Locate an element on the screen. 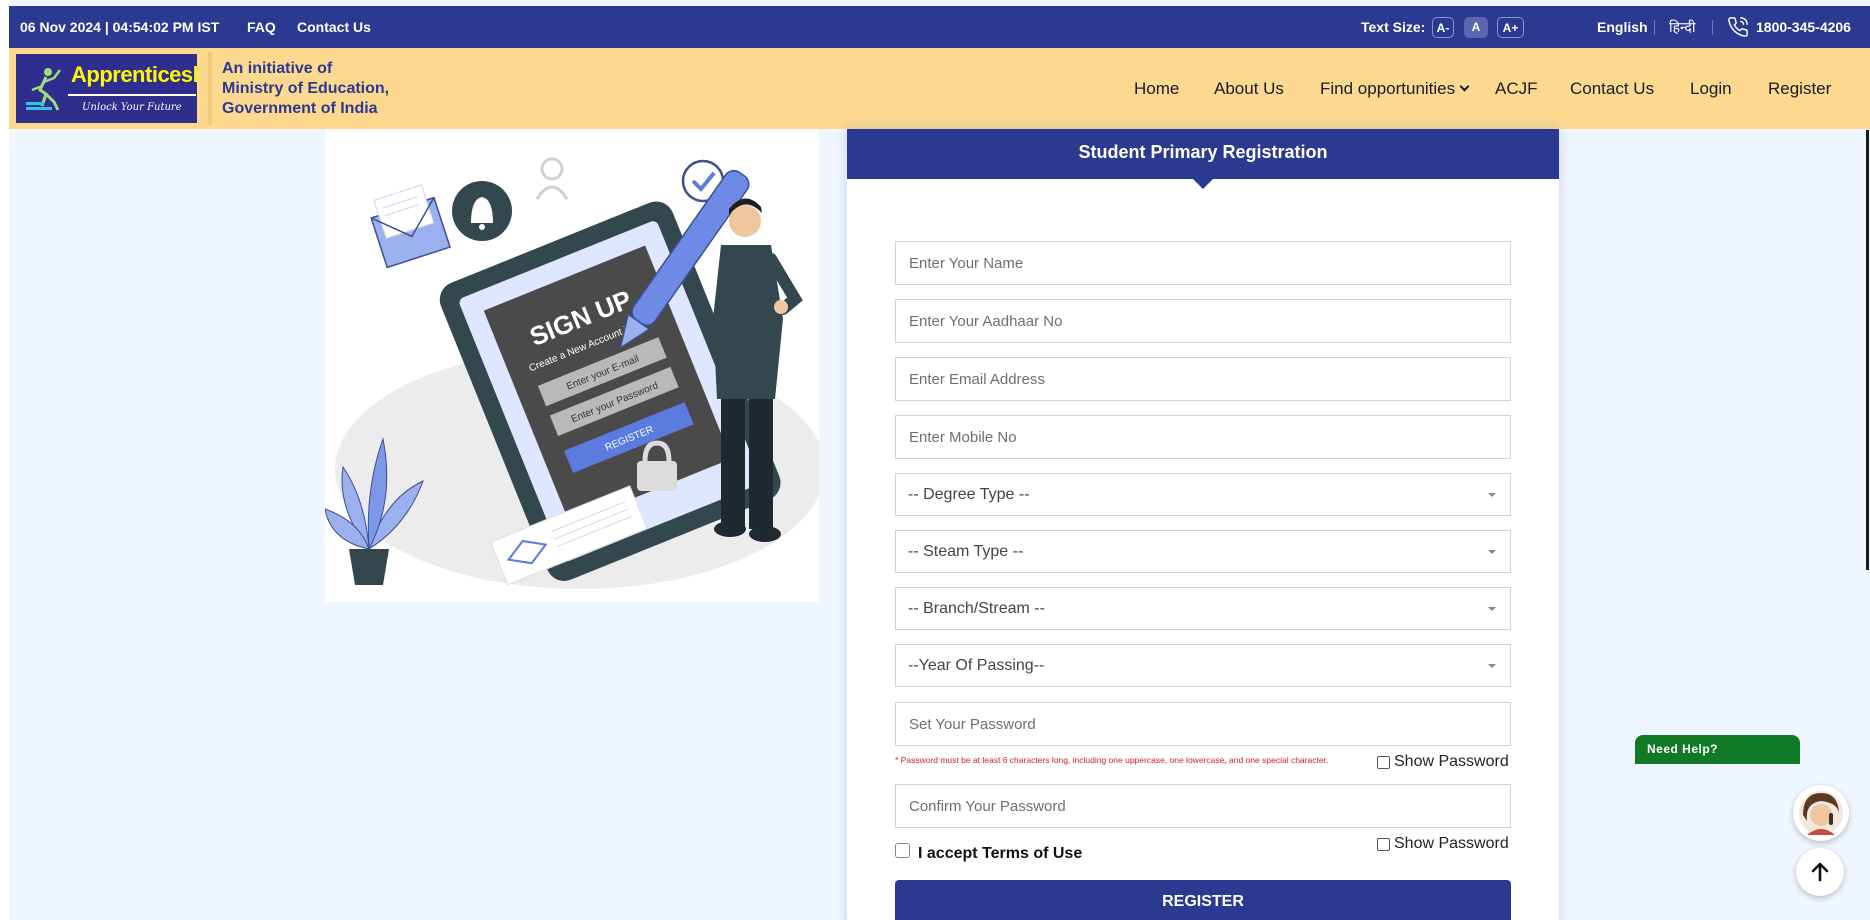 This screenshot has height=920, width=1870. logo-figure-icon is located at coordinates (43, 89).